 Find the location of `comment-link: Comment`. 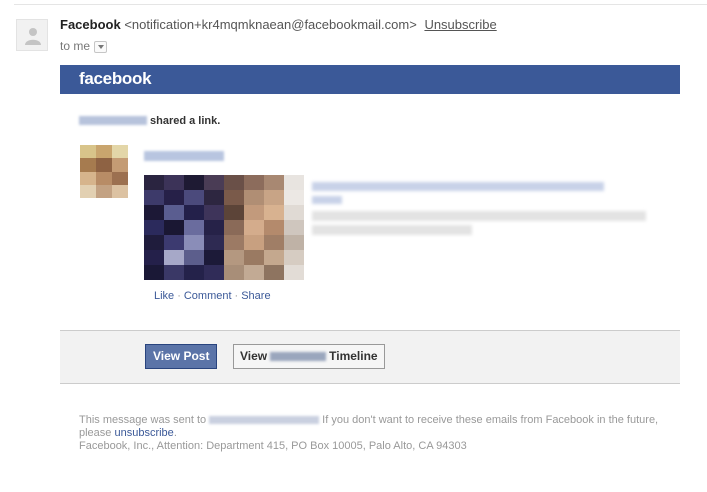

comment-link: Comment is located at coordinates (208, 296).